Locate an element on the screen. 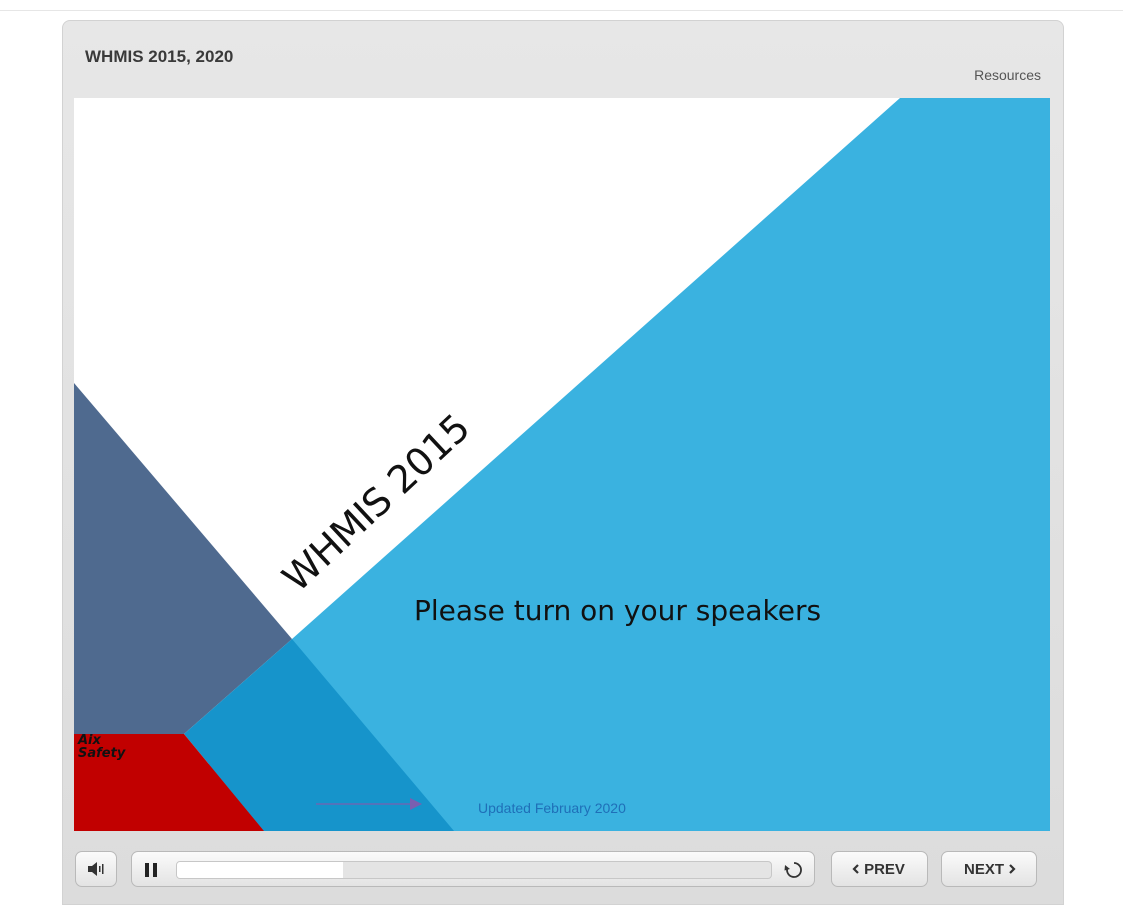 Image resolution: width=1123 pixels, height=905 pixels. prev-button: PREV is located at coordinates (879, 869).